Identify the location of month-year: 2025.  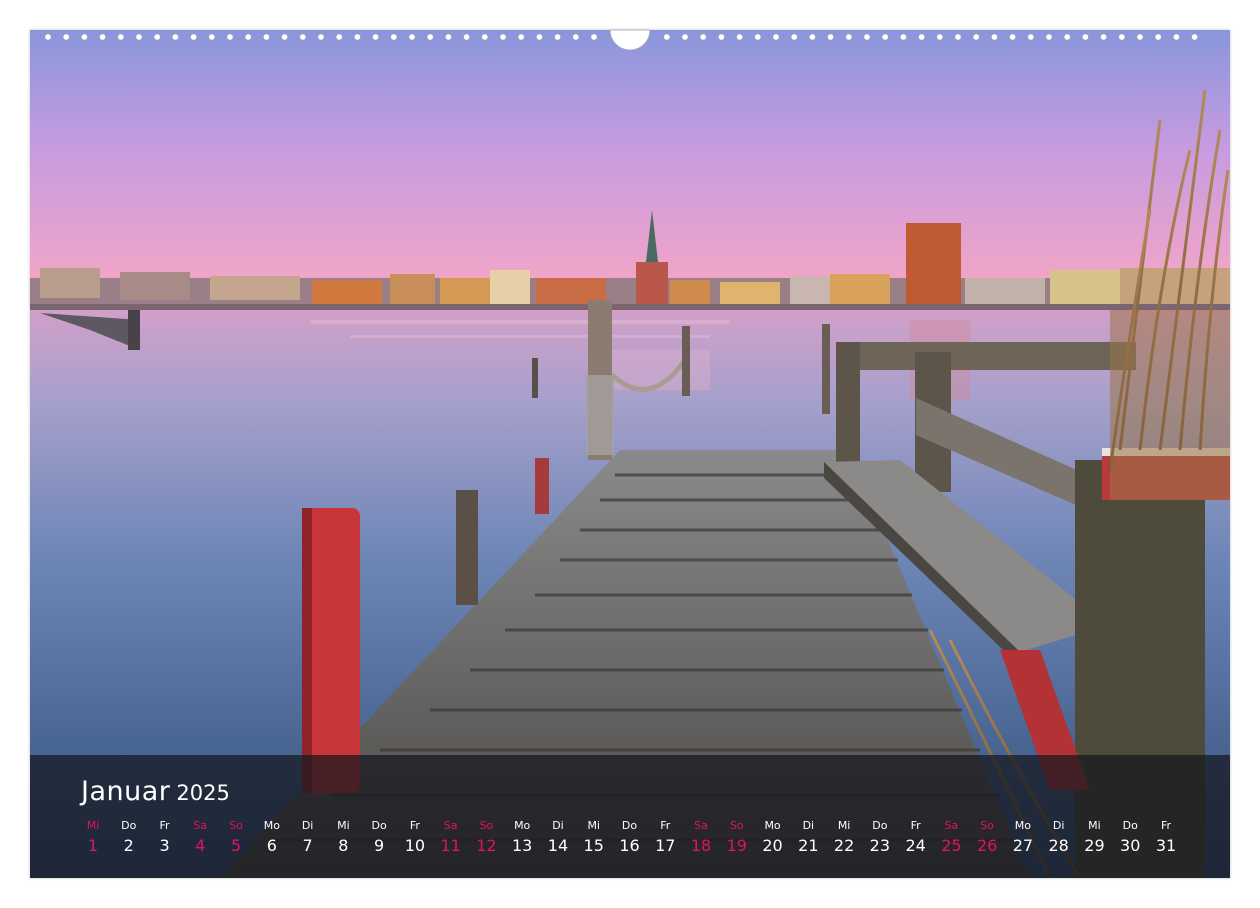
(202, 793).